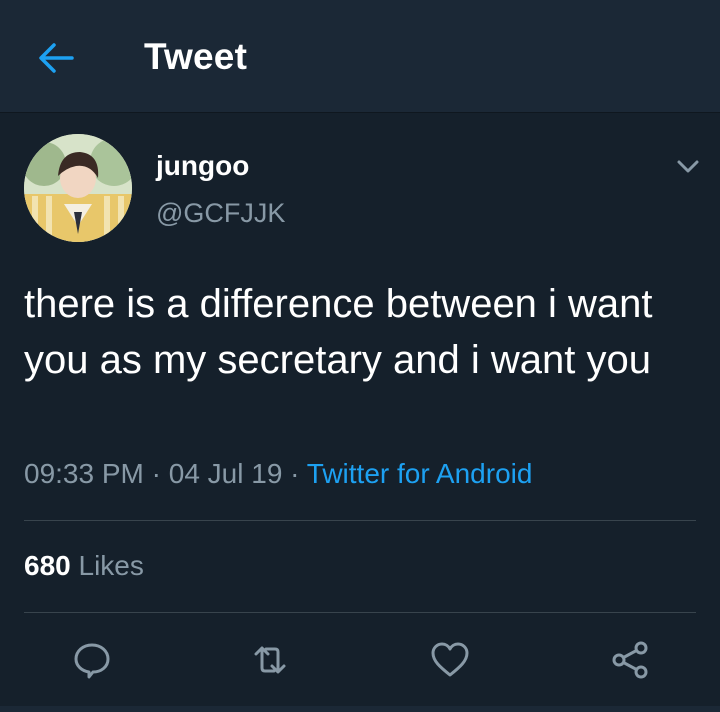 This screenshot has width=720, height=712. I want to click on tweet-date: 04 Jul 19, so click(225, 473).